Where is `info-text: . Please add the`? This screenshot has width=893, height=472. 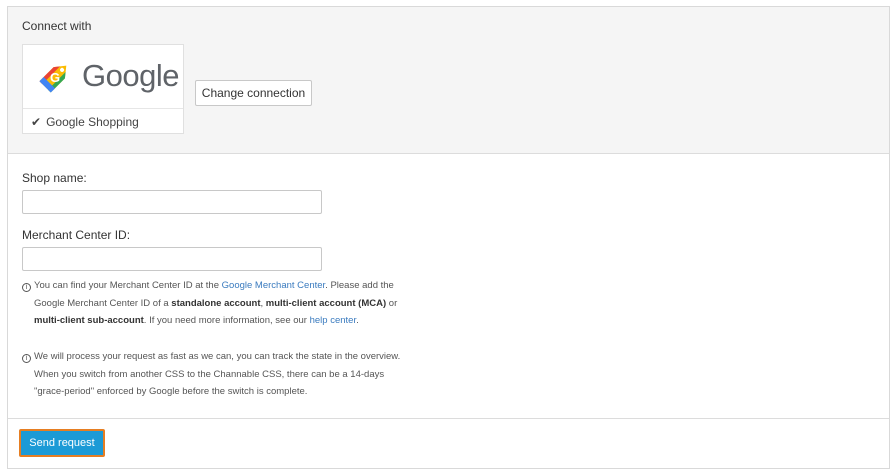 info-text: . Please add the is located at coordinates (359, 285).